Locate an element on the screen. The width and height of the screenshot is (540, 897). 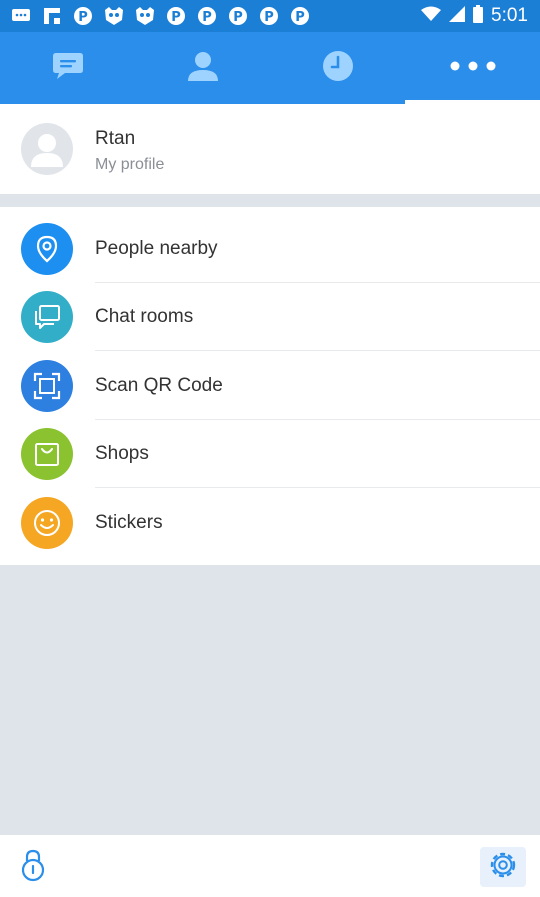
more-icon is located at coordinates (473, 68).